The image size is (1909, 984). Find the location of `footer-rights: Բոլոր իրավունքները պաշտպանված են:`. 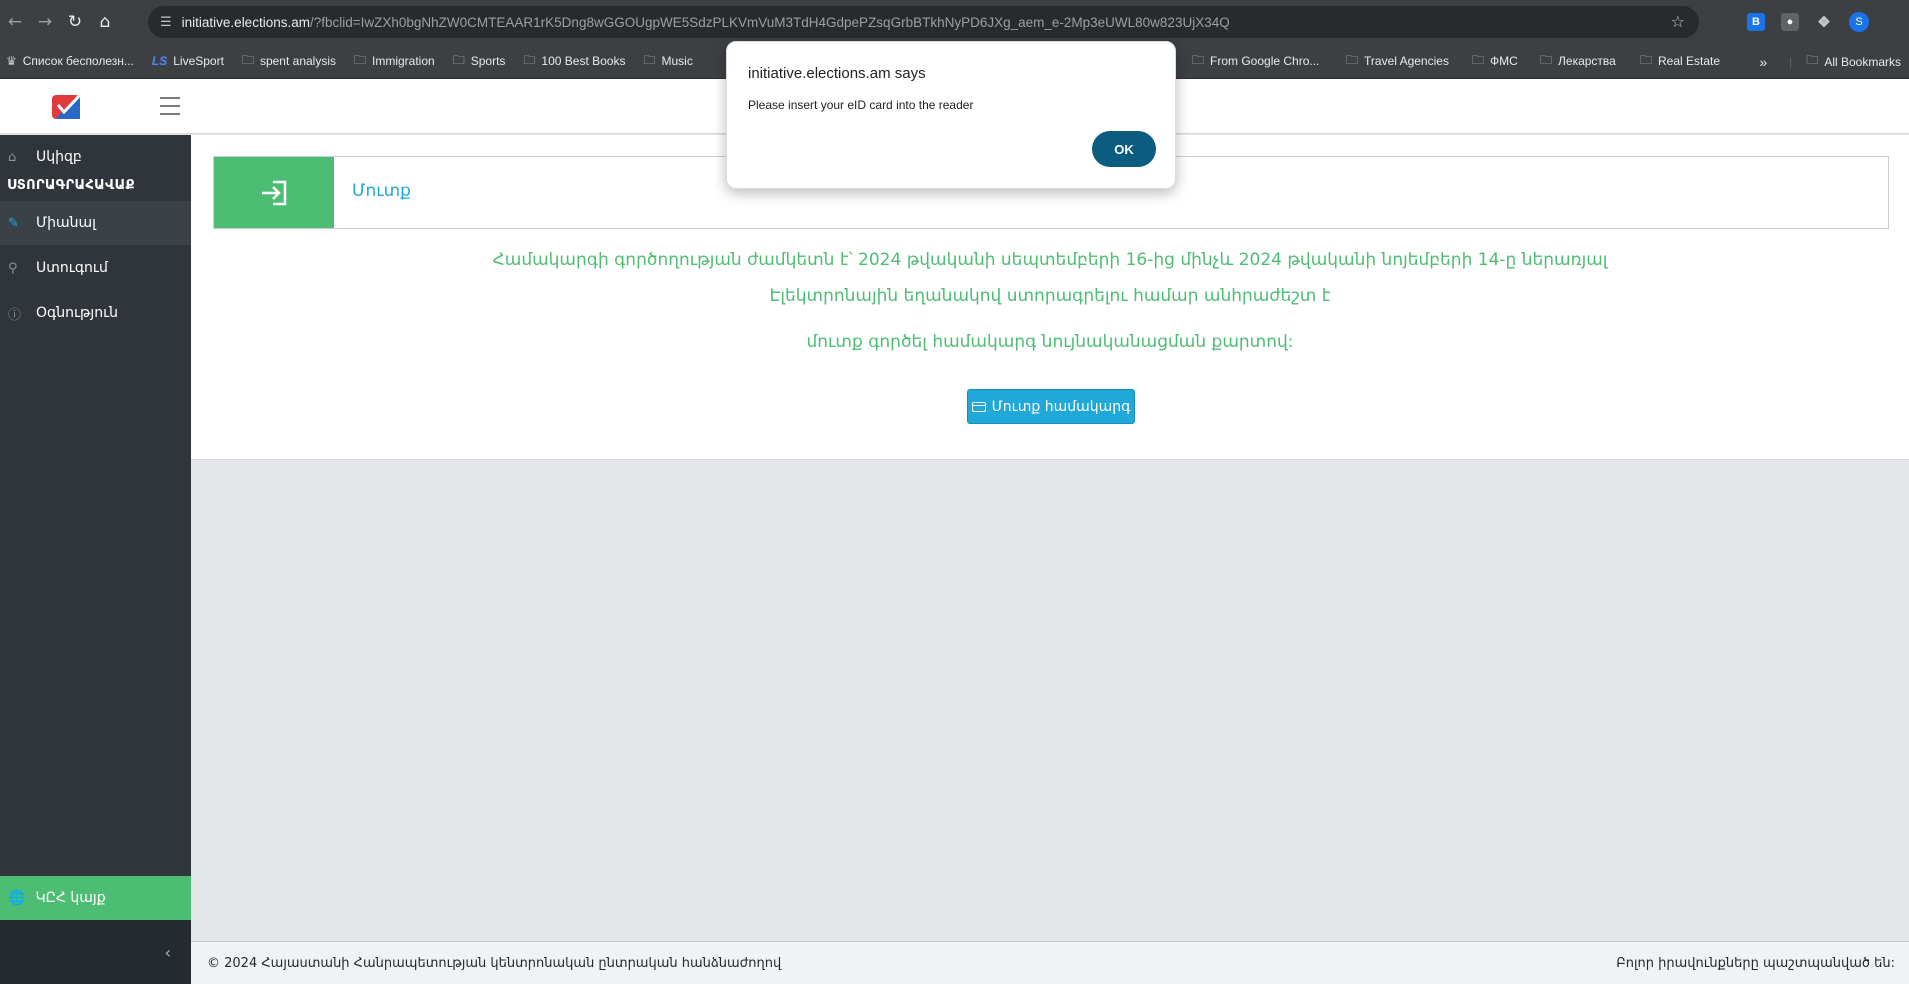

footer-rights: Բոլոր իրավունքները պաշտպանված են: is located at coordinates (1755, 963).